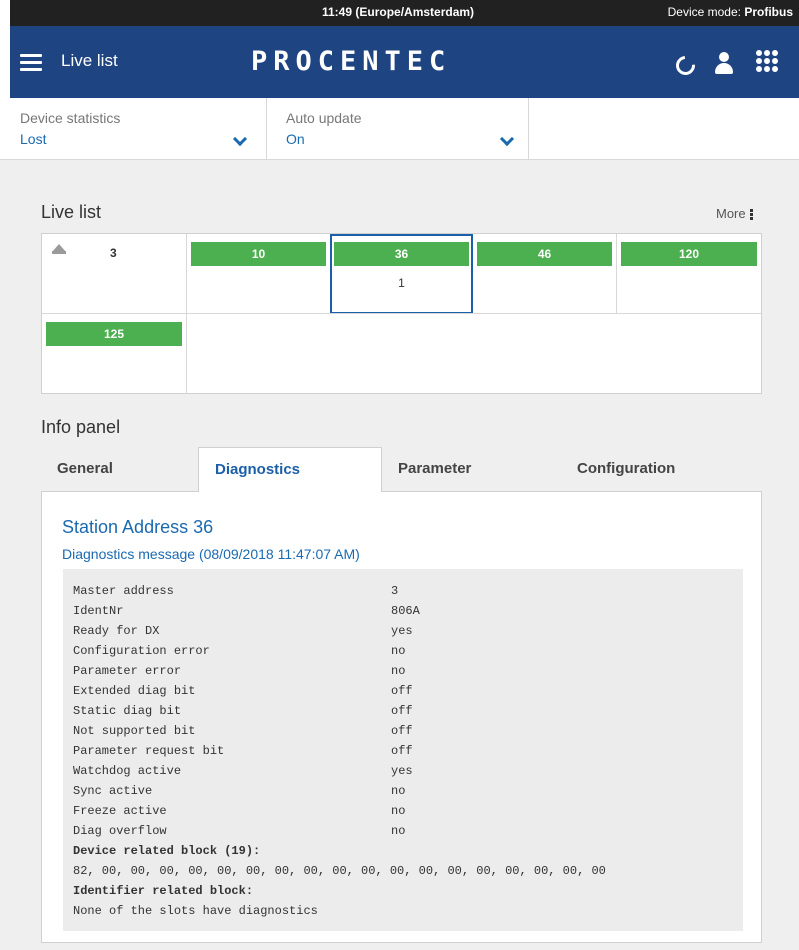 The width and height of the screenshot is (799, 950). I want to click on apps-grid-icon, so click(767, 61).